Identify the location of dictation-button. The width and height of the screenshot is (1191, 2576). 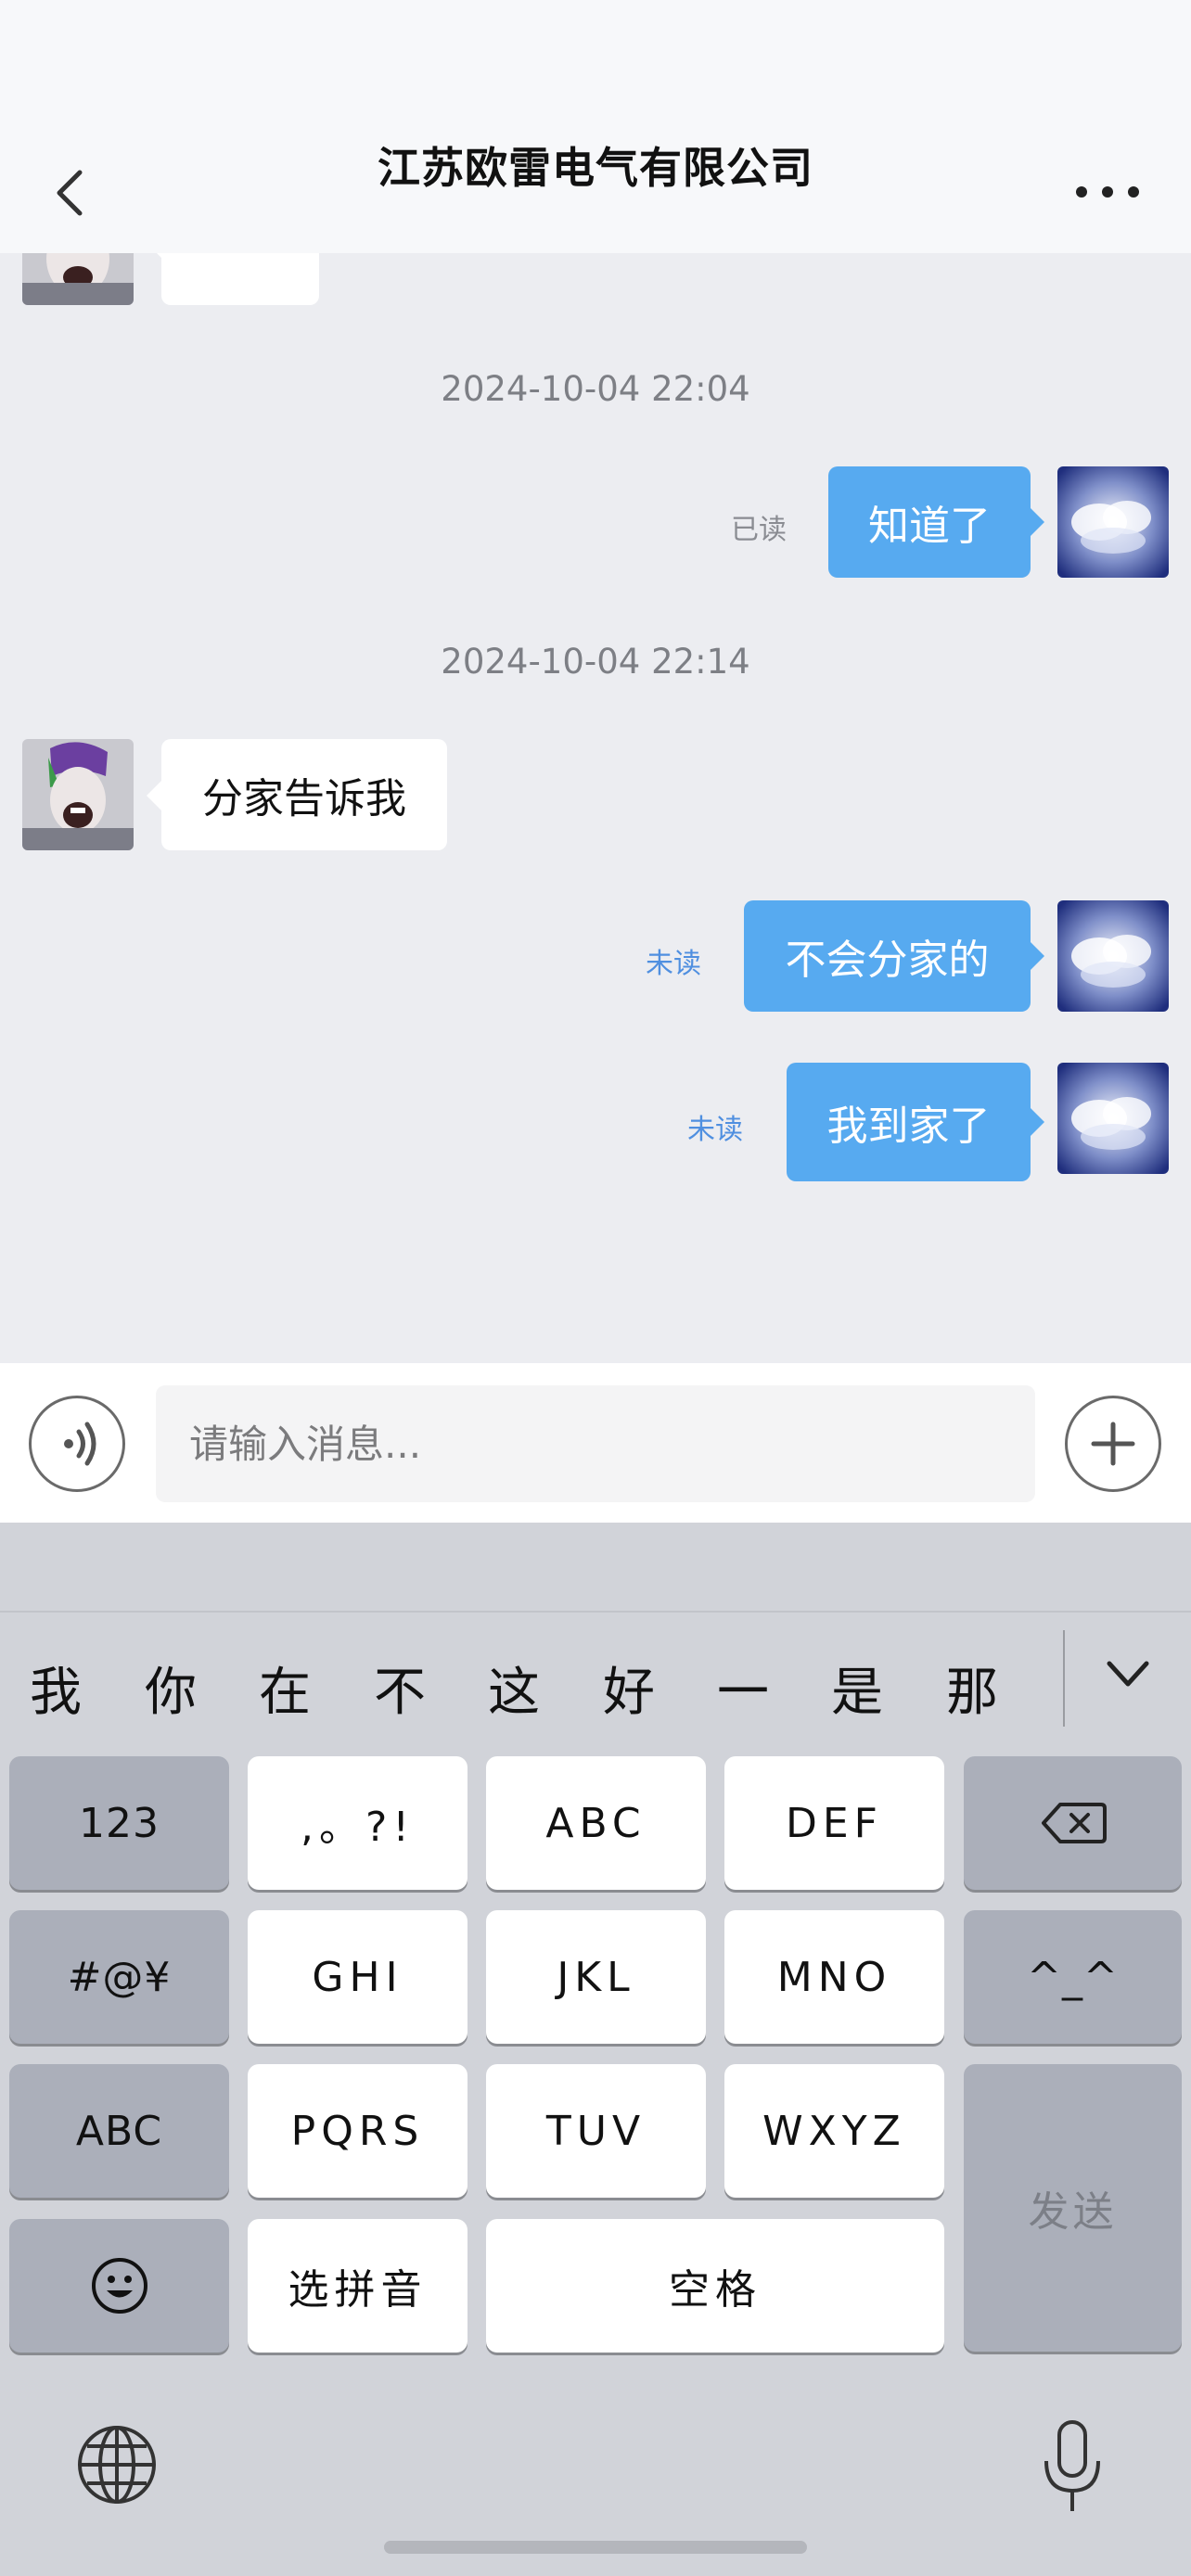
(1073, 2466).